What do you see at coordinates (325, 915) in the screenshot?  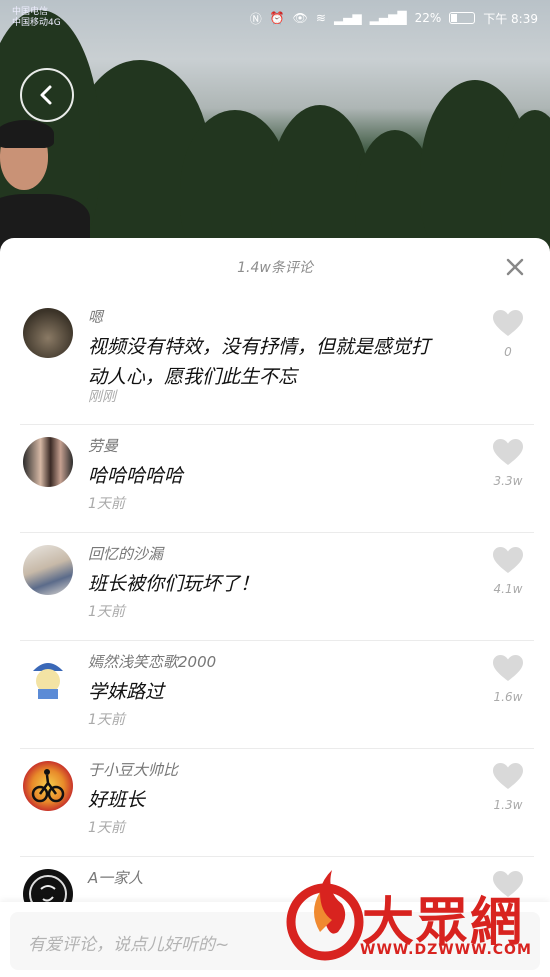 I see `flame-logo-icon` at bounding box center [325, 915].